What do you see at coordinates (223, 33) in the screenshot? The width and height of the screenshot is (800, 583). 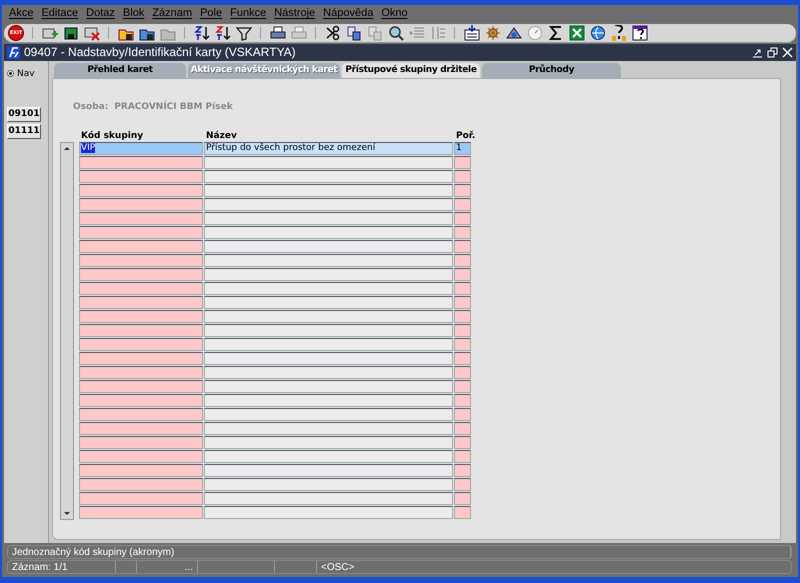 I see `sort-descending-icon` at bounding box center [223, 33].